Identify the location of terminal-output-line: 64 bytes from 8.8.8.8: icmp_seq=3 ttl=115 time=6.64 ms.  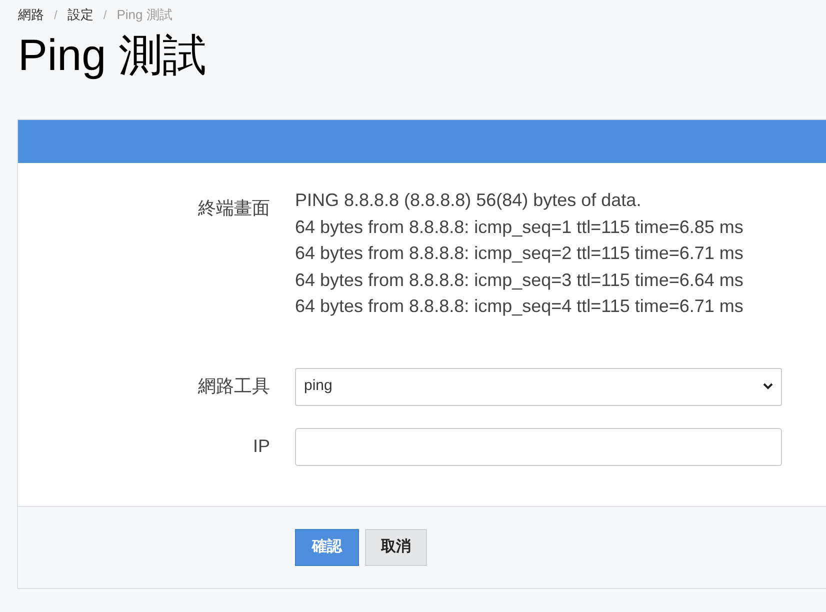
(519, 280).